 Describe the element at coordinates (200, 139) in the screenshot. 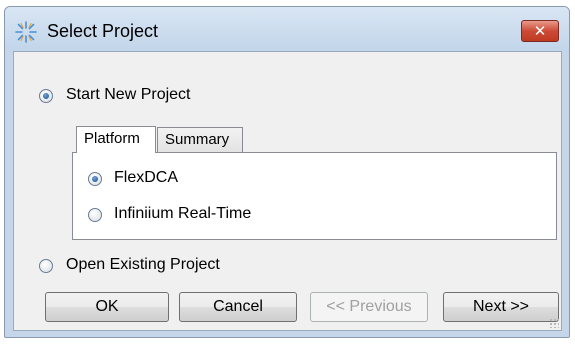

I see `tab-summary: Summary` at that location.